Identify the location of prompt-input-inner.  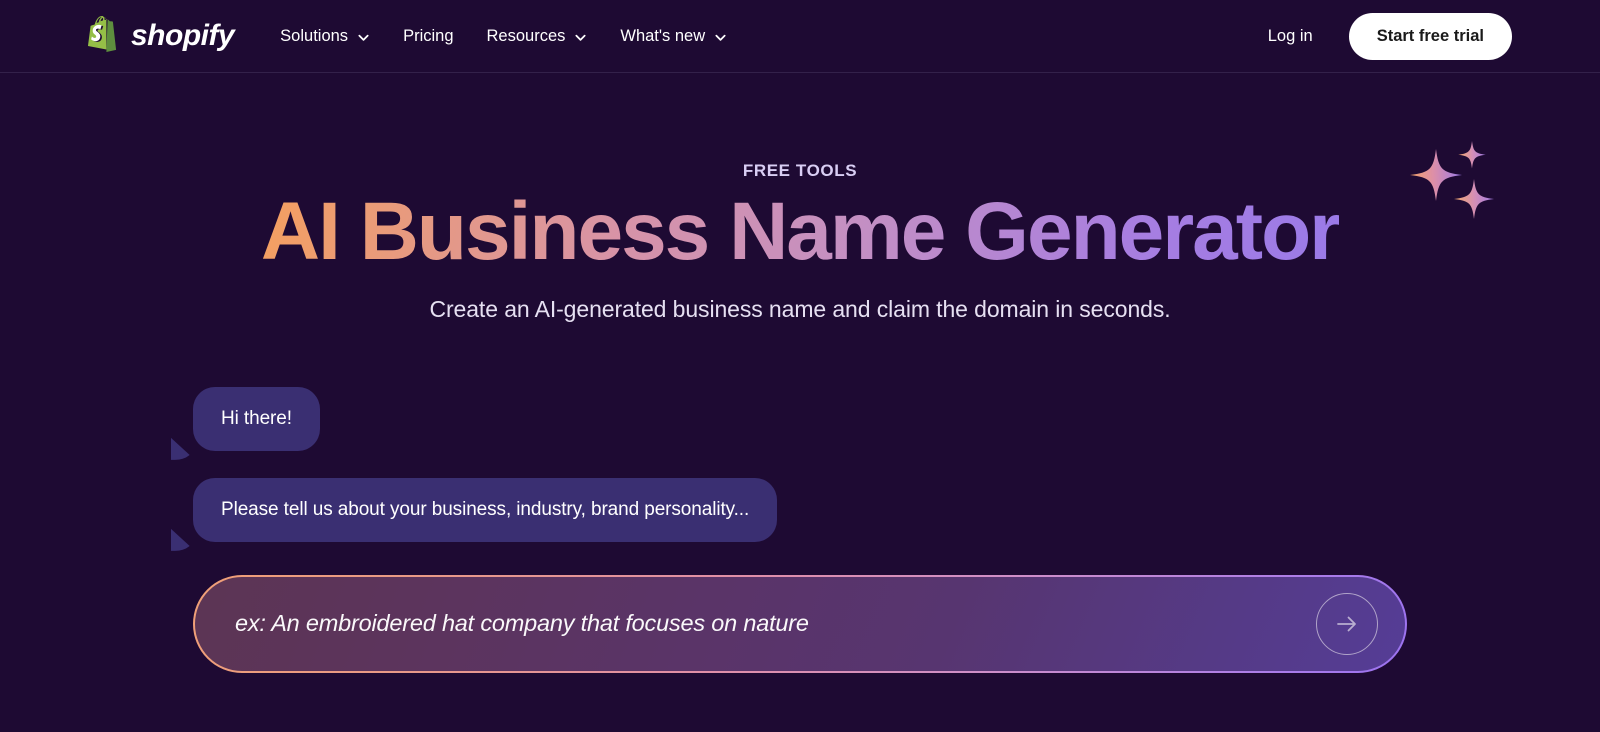
(800, 623).